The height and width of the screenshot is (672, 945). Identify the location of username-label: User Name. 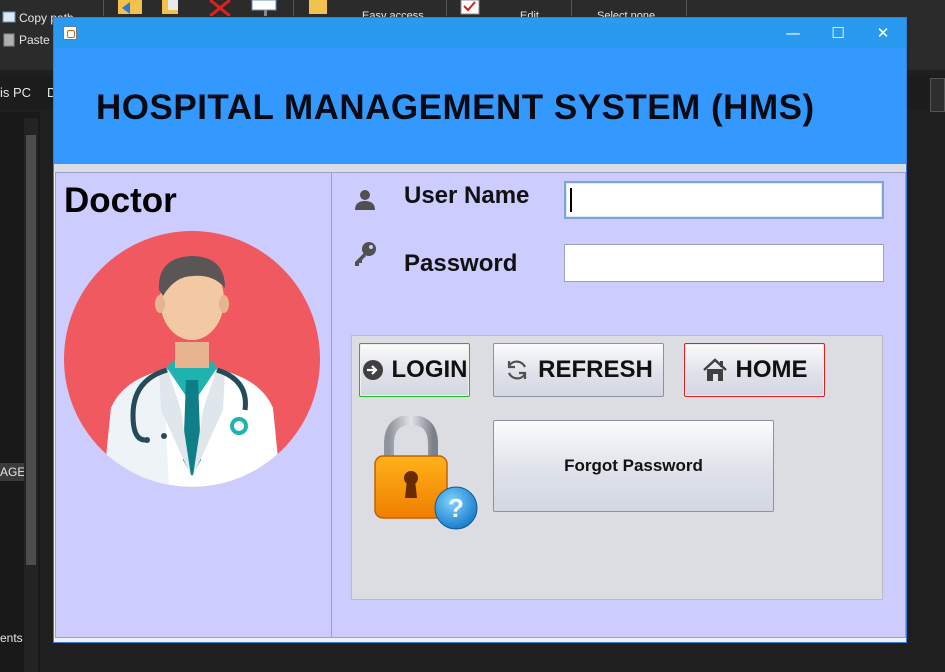
(467, 195).